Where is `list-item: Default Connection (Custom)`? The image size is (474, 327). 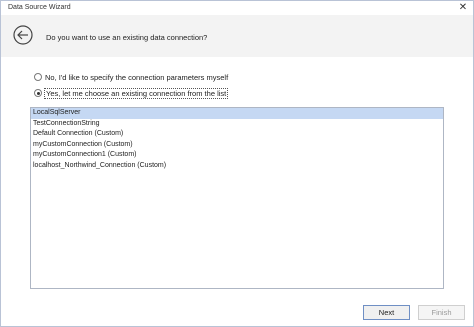
list-item: Default Connection (Custom) is located at coordinates (237, 134).